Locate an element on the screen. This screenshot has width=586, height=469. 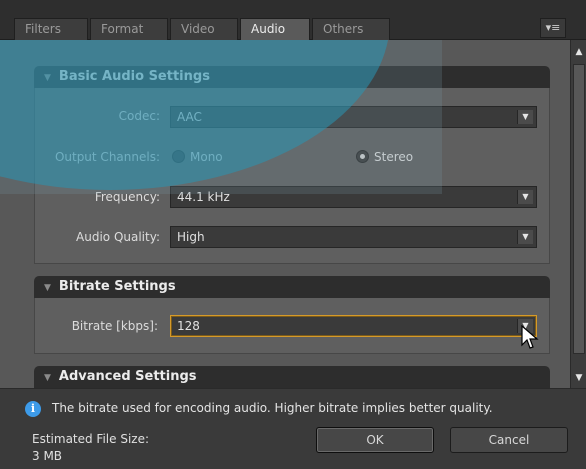
mouse-cursor-icon is located at coordinates (530, 337).